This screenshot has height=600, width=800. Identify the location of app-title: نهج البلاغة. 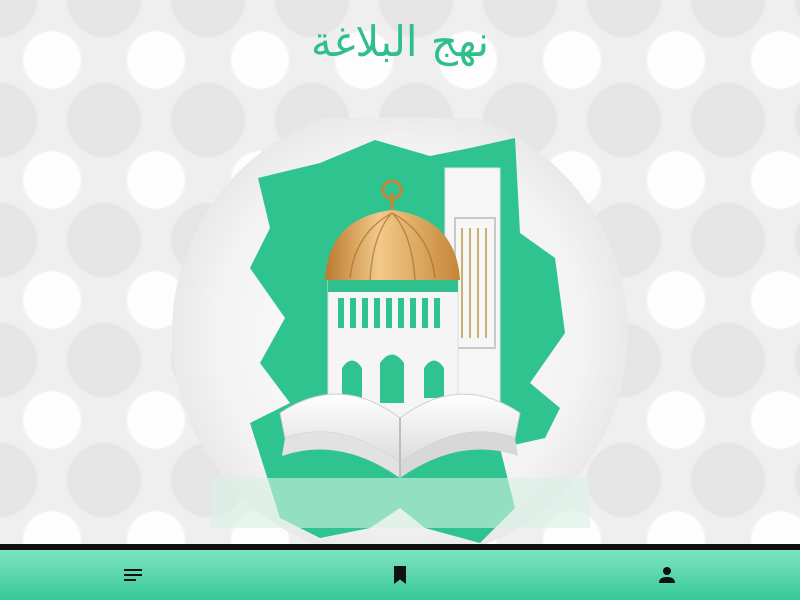
(400, 41).